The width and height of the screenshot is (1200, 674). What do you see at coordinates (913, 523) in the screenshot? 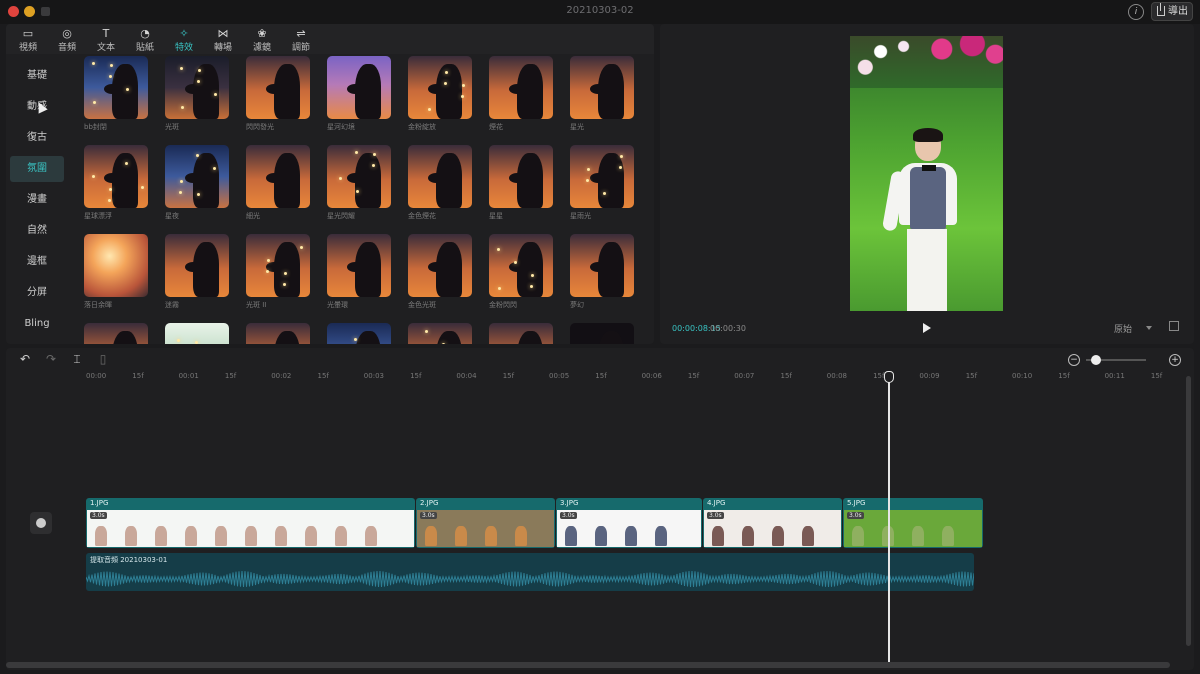
I see `video-clip: 5.JPG 3.0s` at bounding box center [913, 523].